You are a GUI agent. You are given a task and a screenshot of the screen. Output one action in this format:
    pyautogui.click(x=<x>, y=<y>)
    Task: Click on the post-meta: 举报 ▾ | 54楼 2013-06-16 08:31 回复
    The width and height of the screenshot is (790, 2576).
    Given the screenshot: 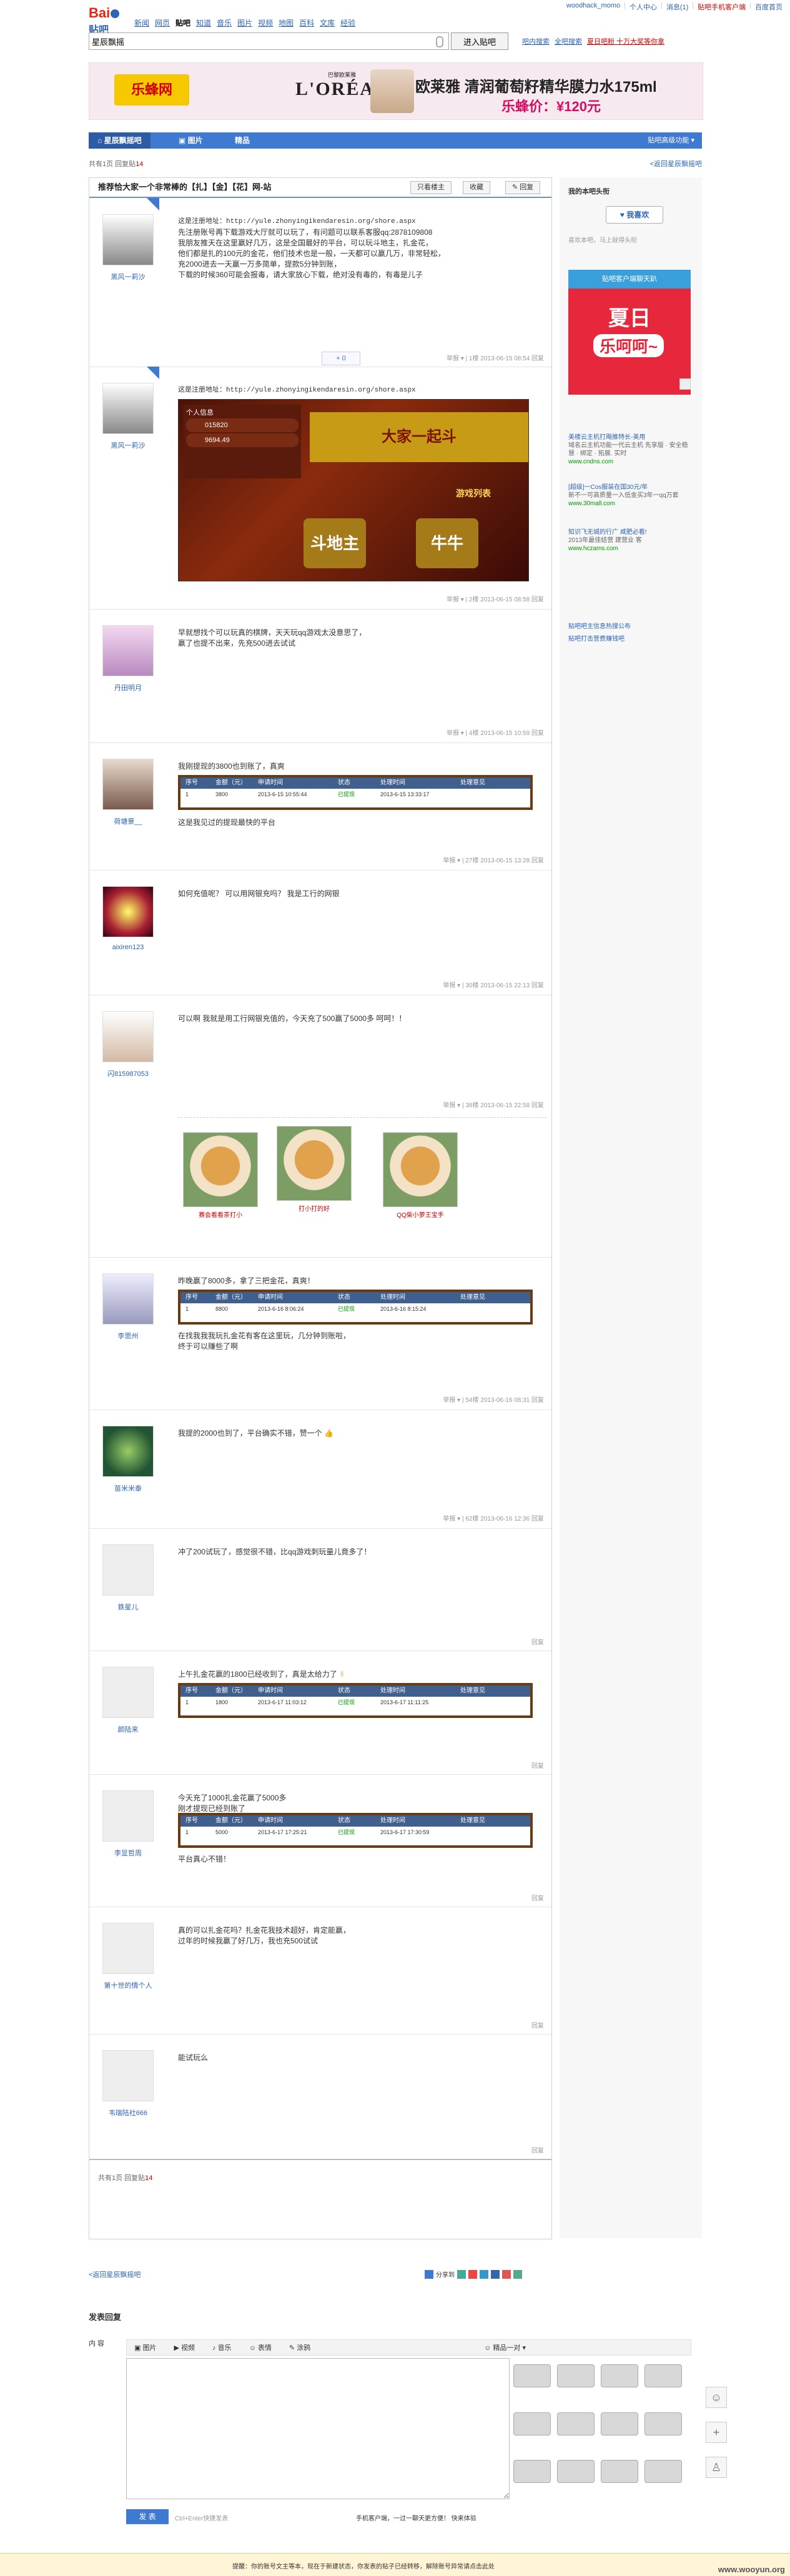 What is the action you would take?
    pyautogui.click(x=493, y=1399)
    